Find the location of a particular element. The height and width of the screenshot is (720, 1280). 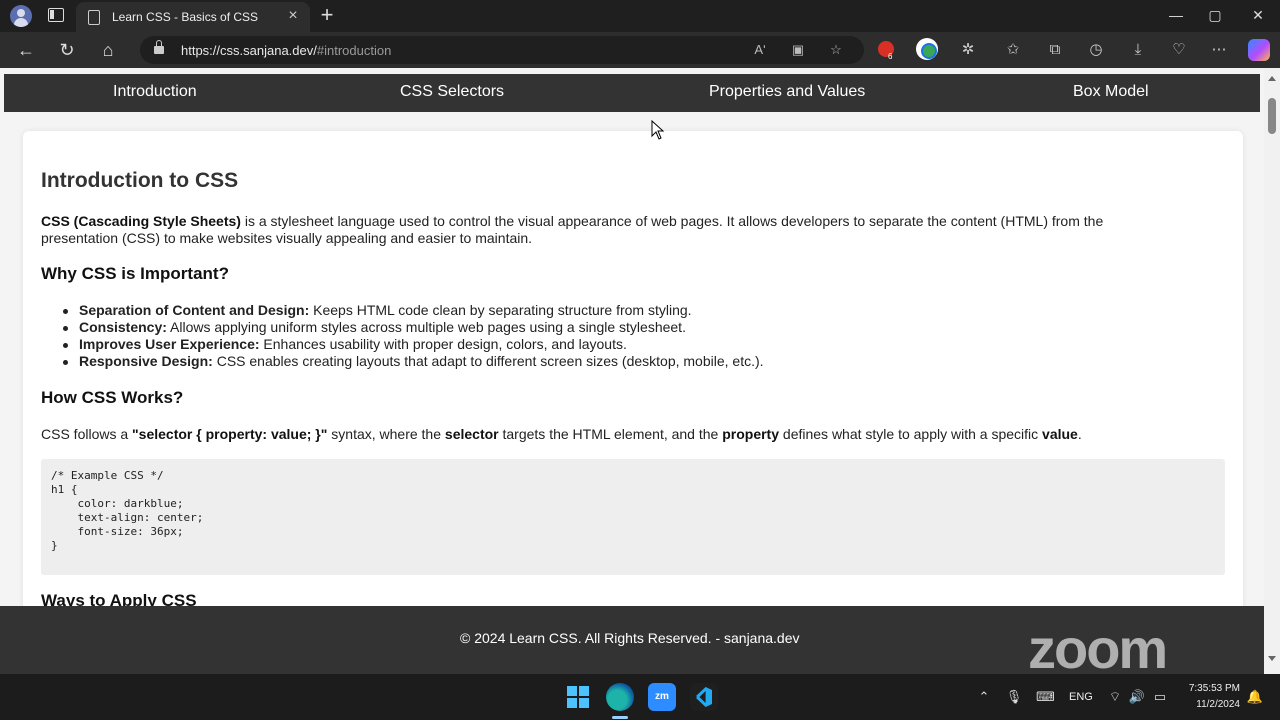

list-item-title: Responsive Design: is located at coordinates (146, 361).